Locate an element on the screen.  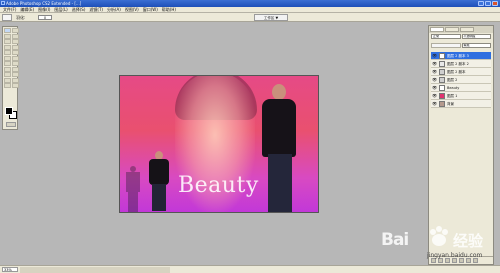
layer-row: 👁 图层 2 副本 2 is located at coordinates (461, 64).